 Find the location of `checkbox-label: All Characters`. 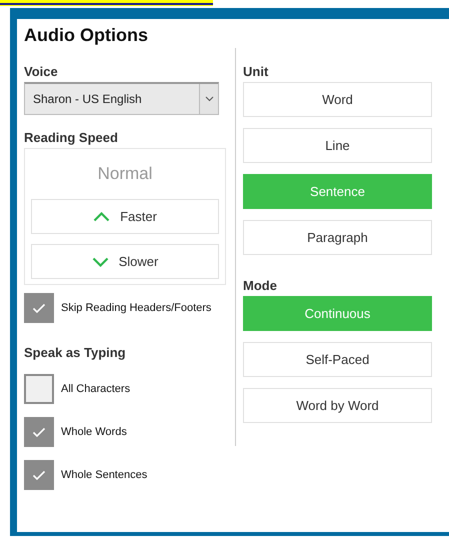

checkbox-label: All Characters is located at coordinates (95, 389).